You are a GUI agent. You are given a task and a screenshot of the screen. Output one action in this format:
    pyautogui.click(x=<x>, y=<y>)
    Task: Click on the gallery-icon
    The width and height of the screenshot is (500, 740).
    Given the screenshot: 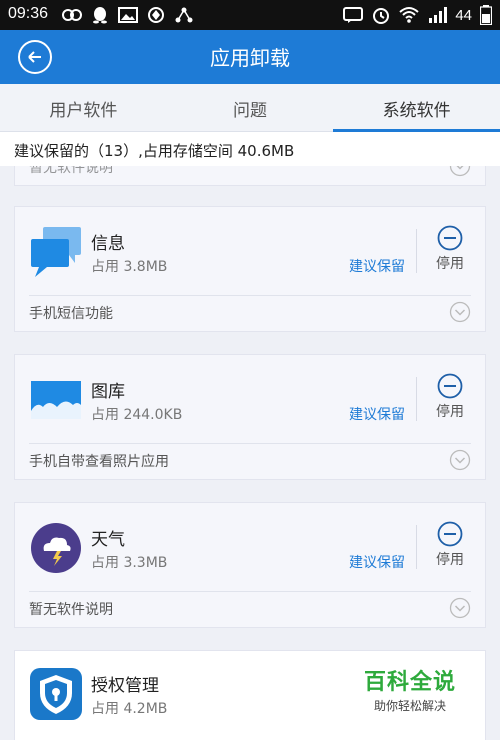 What is the action you would take?
    pyautogui.click(x=56, y=400)
    